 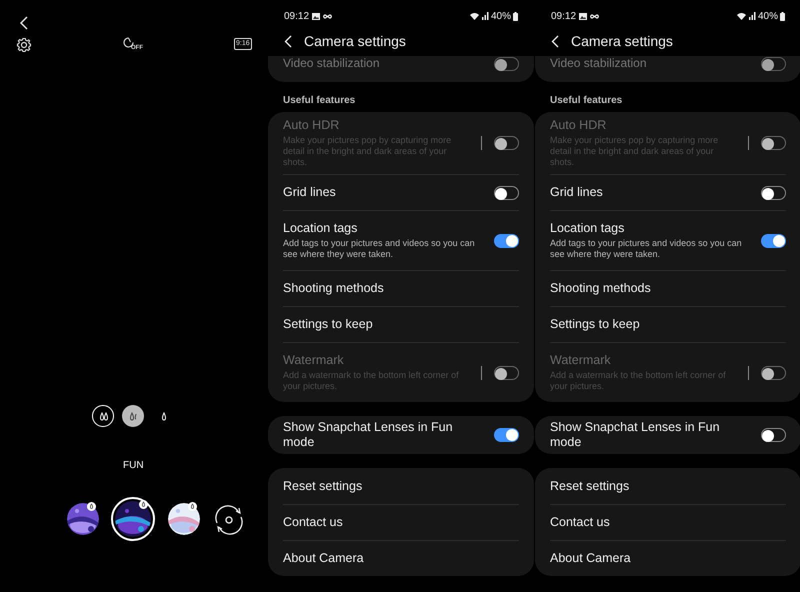 I want to click on settings-icon, so click(x=24, y=45).